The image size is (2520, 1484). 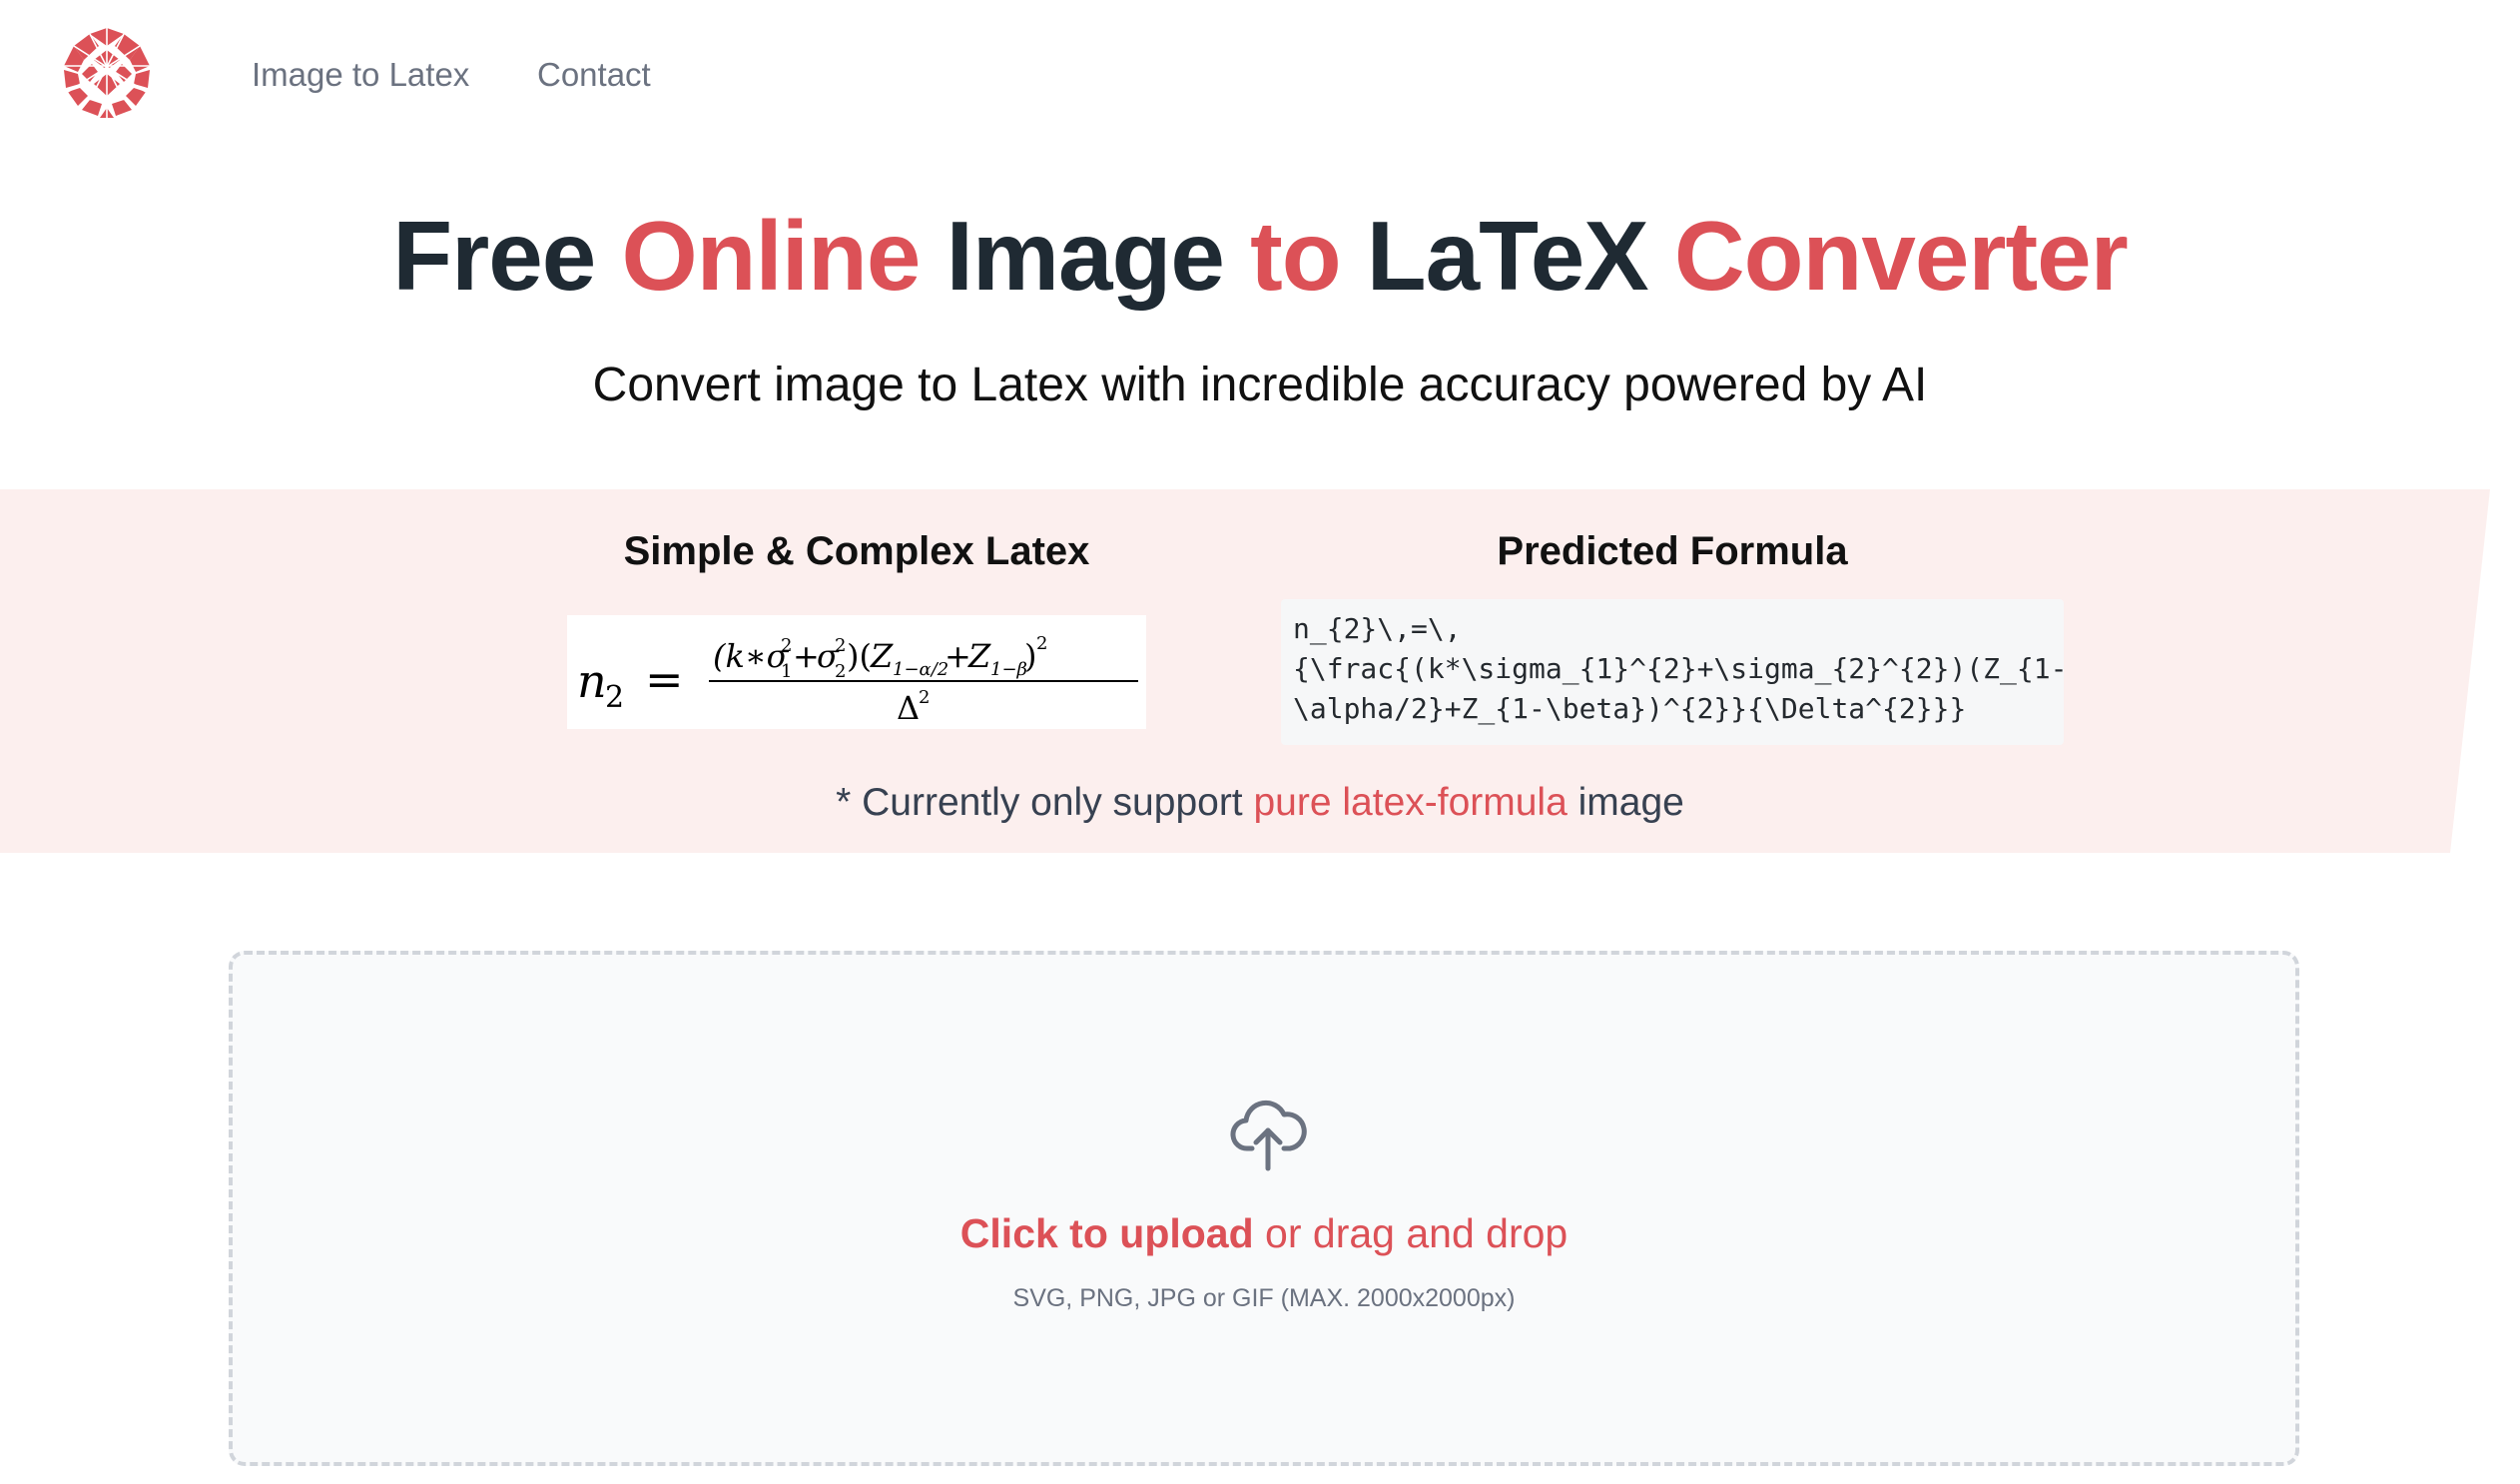 I want to click on code-line-3: \alpha/2}+Z_{1-\beta})^{2}}{\Delta^{2}}}, so click(x=1630, y=708).